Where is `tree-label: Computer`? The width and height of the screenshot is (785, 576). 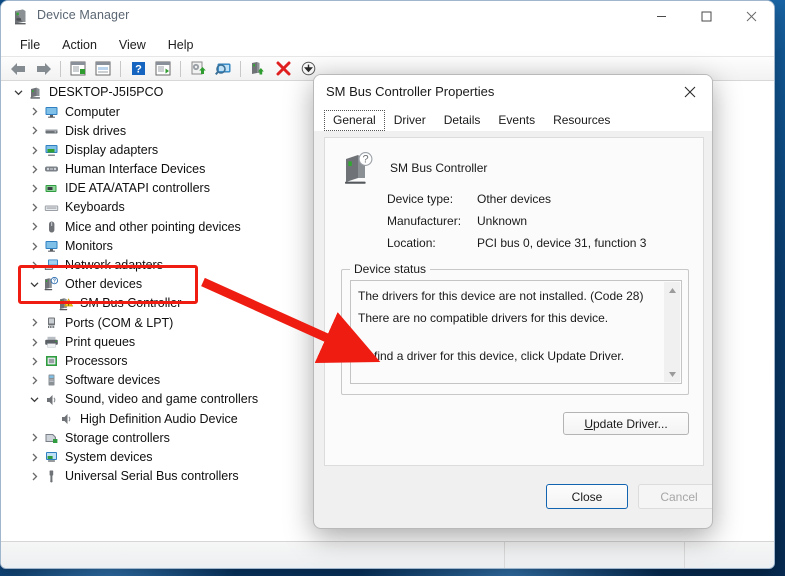
tree-label: Computer is located at coordinates (92, 111).